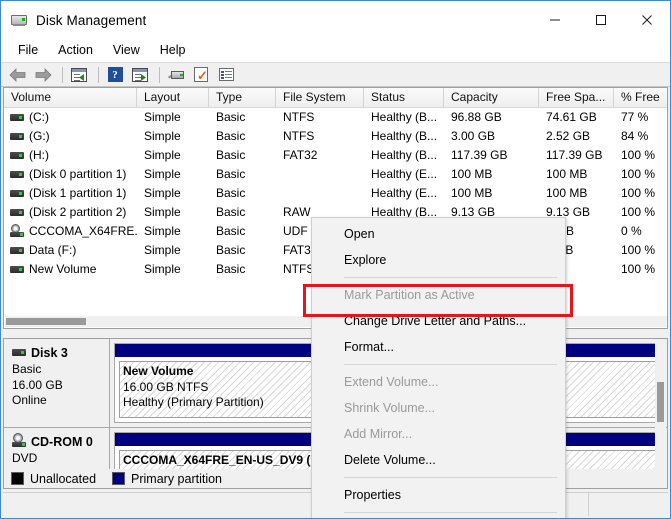 The width and height of the screenshot is (671, 519). Describe the element at coordinates (19, 20) in the screenshot. I see `disk-management-icon` at that location.